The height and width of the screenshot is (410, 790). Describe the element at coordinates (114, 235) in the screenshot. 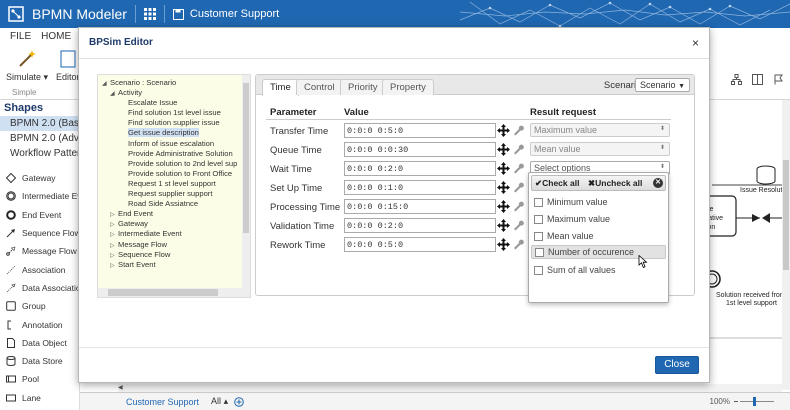

I see `collapsed-arrow-icon: ▷` at that location.